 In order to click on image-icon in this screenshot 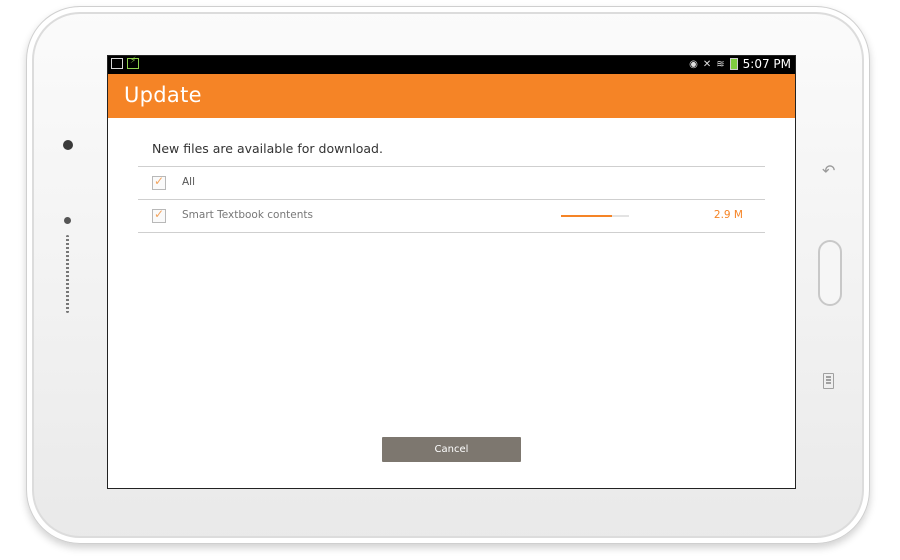, I will do `click(117, 63)`.